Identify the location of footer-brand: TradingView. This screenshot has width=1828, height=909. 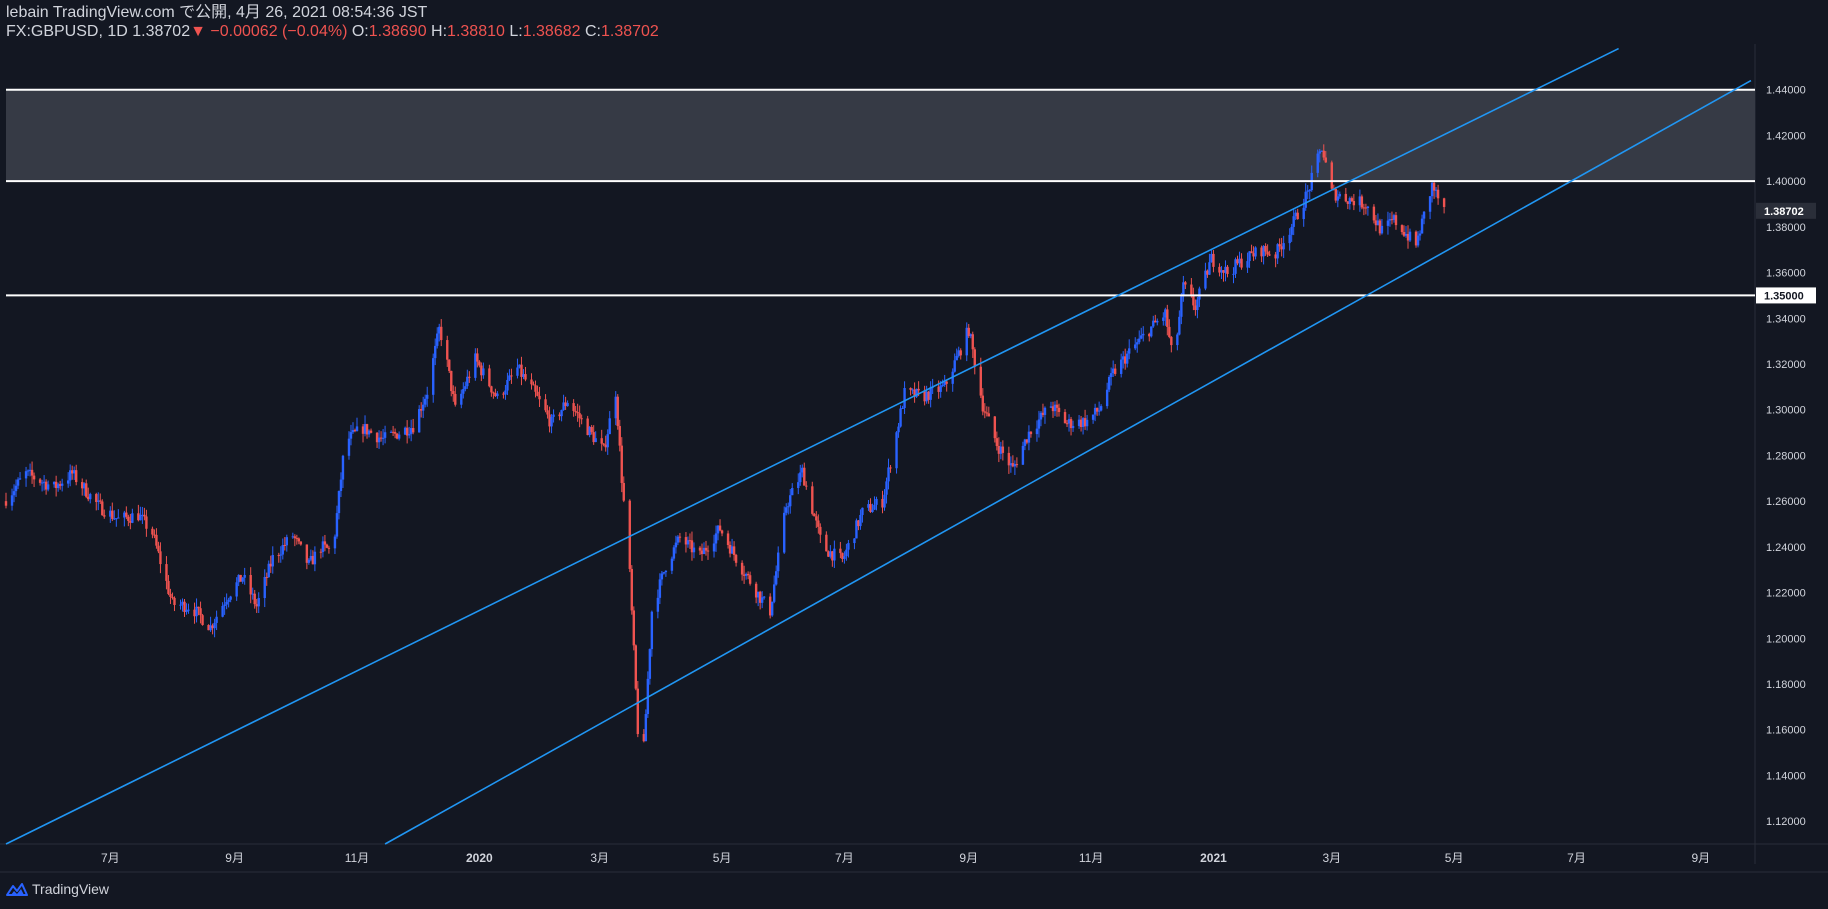
(70, 889).